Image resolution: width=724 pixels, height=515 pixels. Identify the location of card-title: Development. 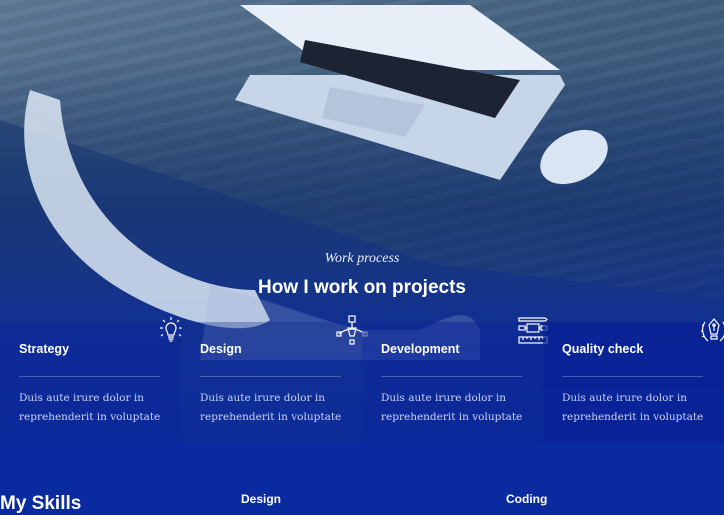
(420, 349).